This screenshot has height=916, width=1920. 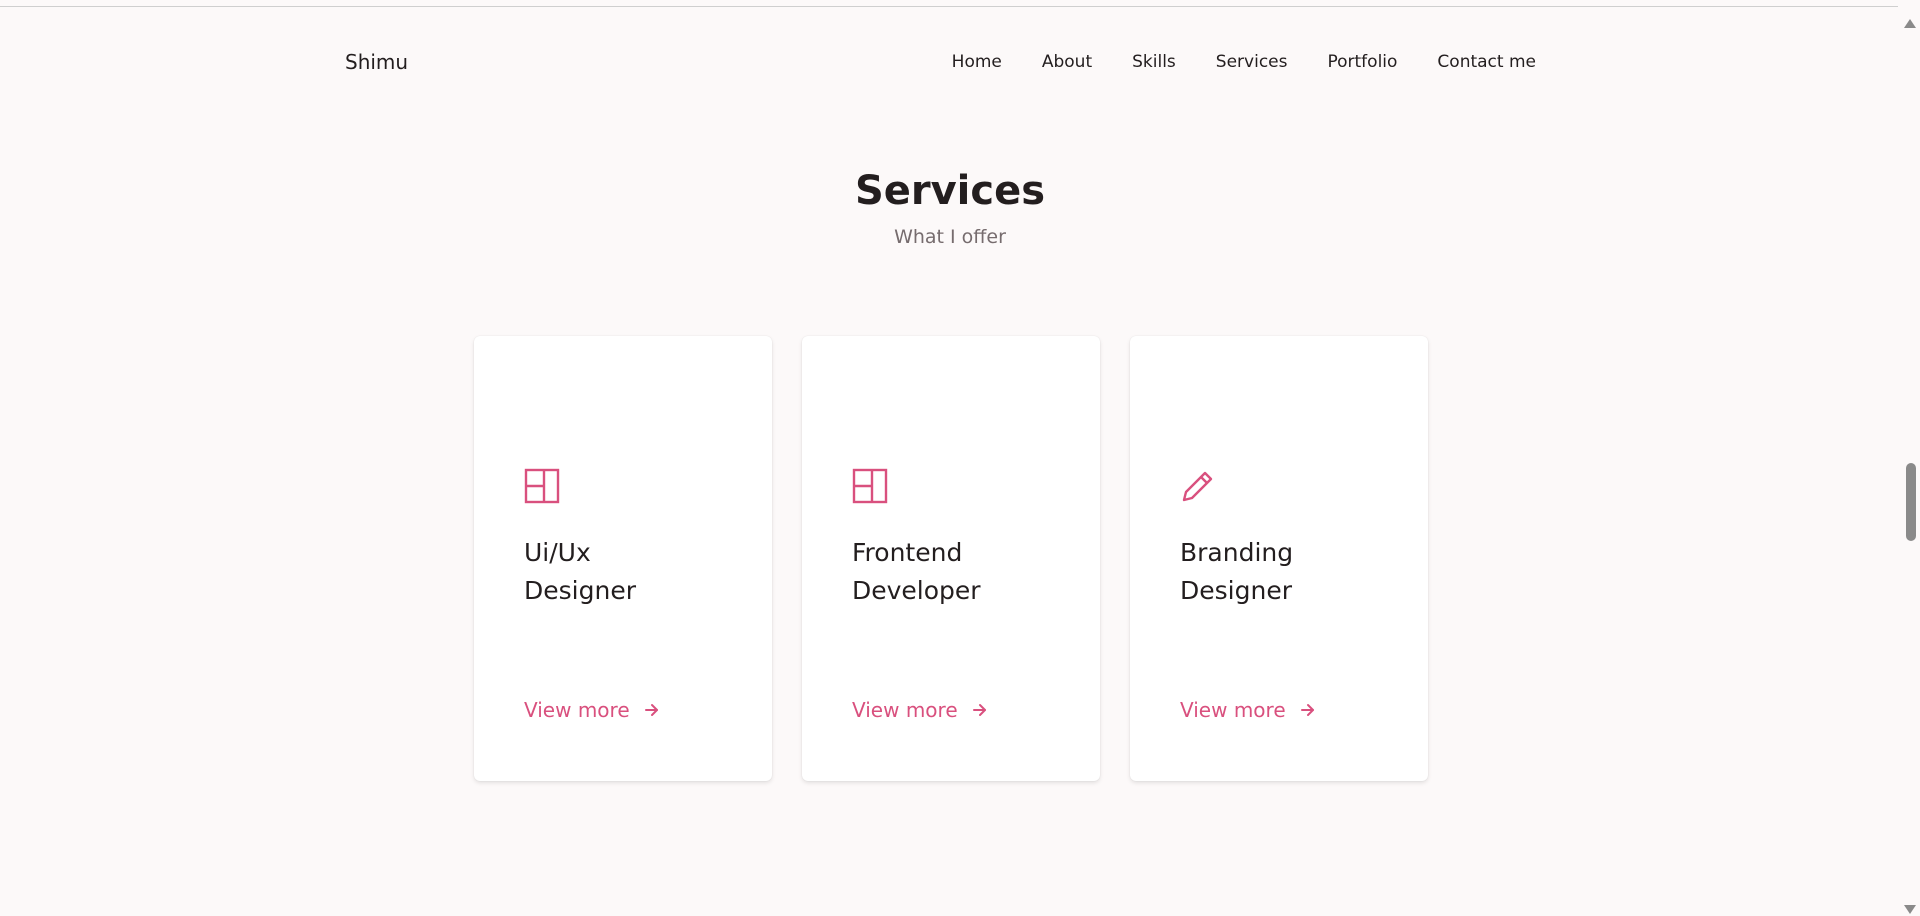 I want to click on service-card-uiux: Ui/Ux Designer View more, so click(x=623, y=558).